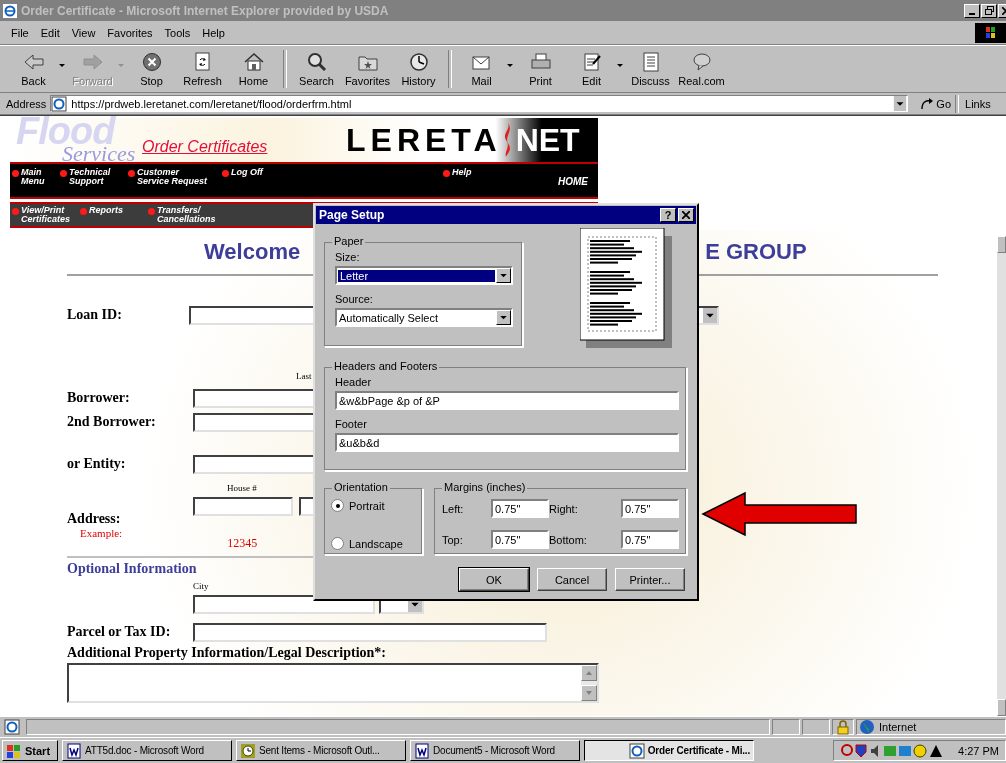 This screenshot has height=763, width=1006. What do you see at coordinates (354, 299) in the screenshot?
I see `field-label: Source:` at bounding box center [354, 299].